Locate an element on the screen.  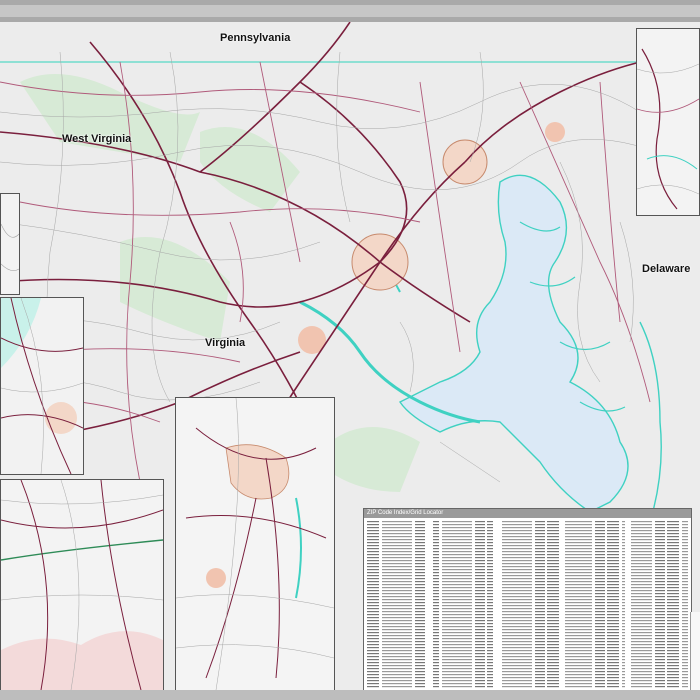
label-virginia: Virginia is located at coordinates (225, 343).